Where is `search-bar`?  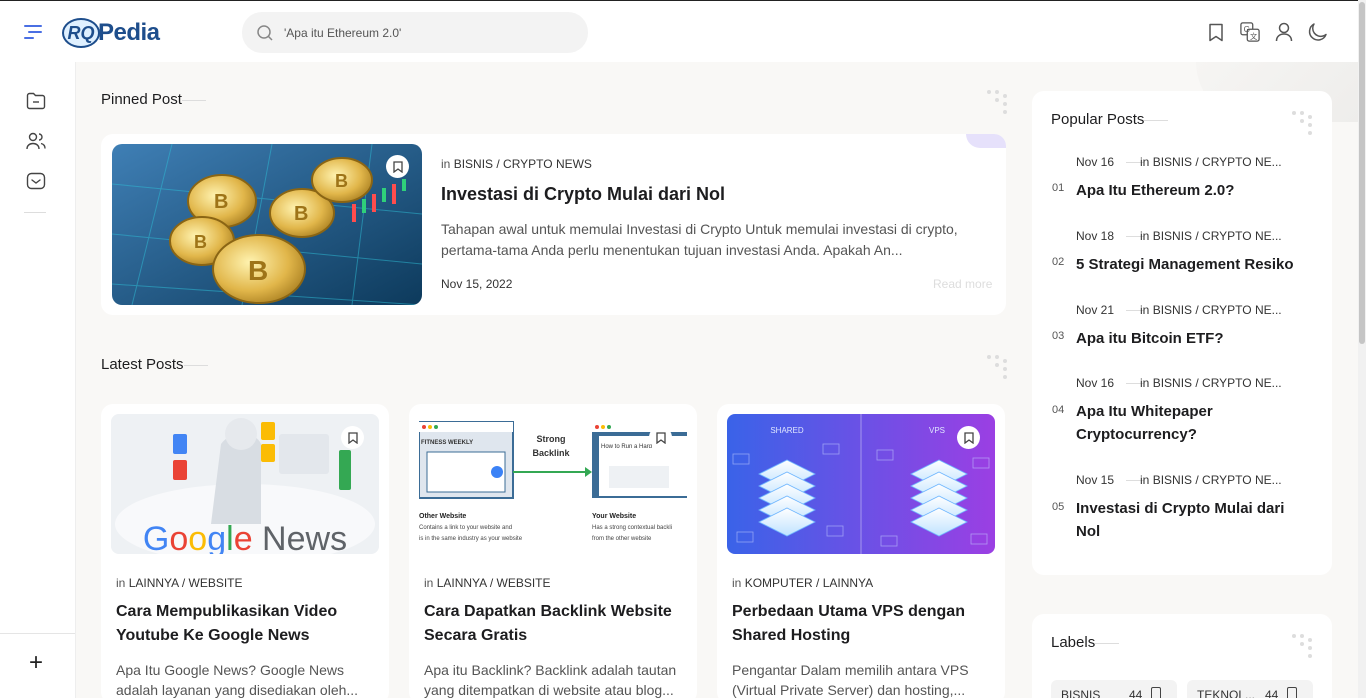
search-bar is located at coordinates (415, 32).